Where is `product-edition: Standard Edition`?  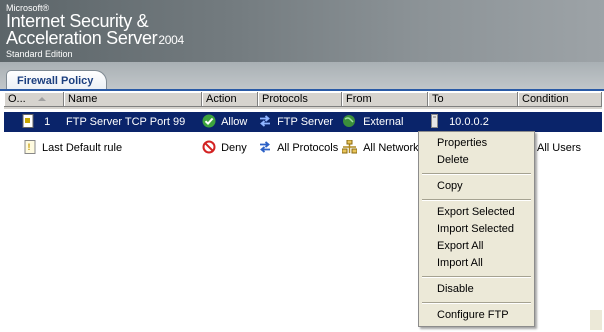 product-edition: Standard Edition is located at coordinates (39, 54).